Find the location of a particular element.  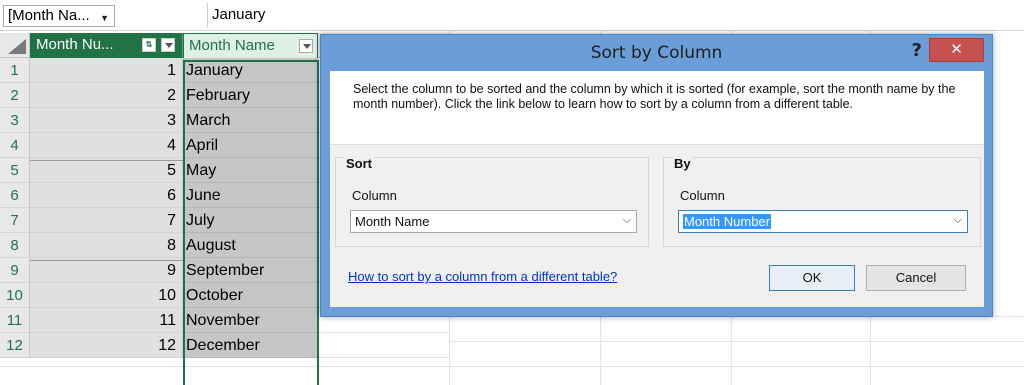

by-column-value: Month Number is located at coordinates (727, 221).